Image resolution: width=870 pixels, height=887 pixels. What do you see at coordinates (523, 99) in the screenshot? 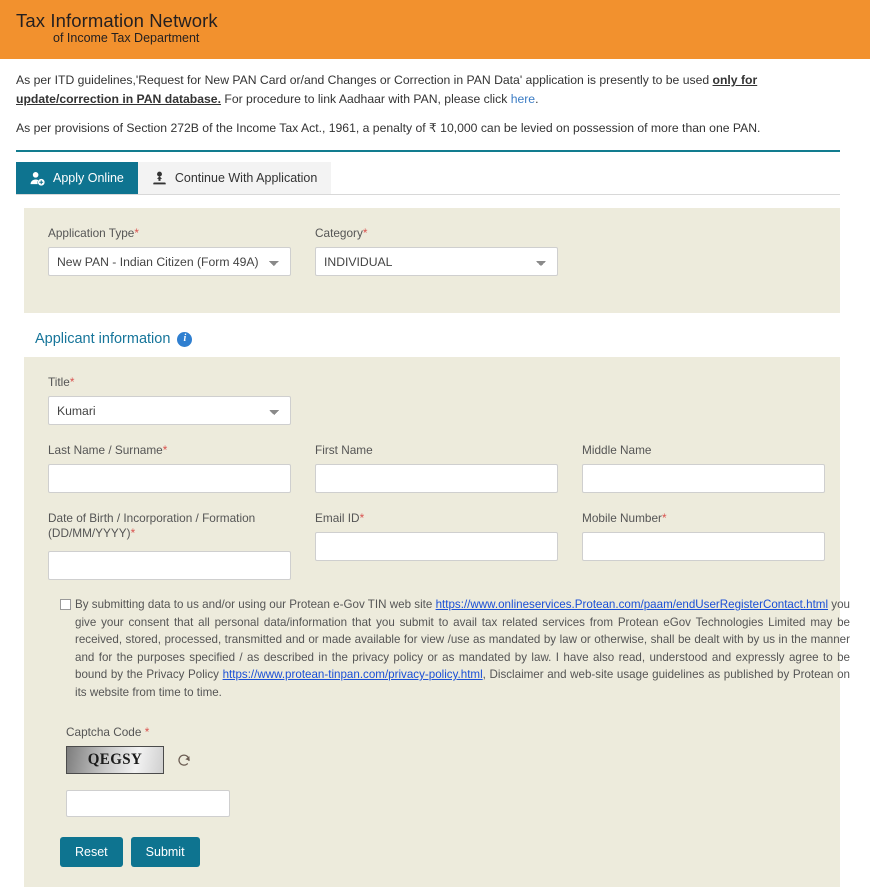
I see `aadhaar-link-here: here` at bounding box center [523, 99].